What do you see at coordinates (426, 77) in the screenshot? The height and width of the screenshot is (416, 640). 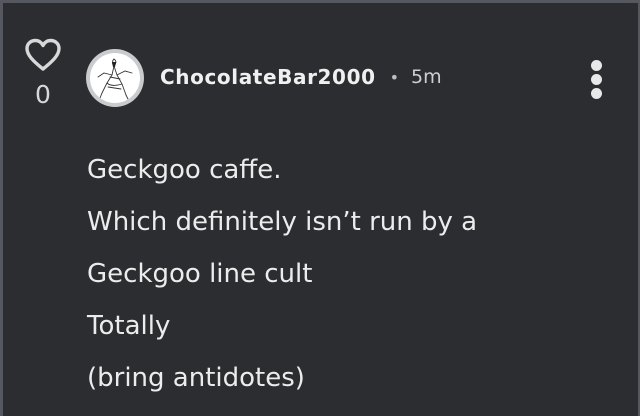 I see `post-timestamp: 5m` at bounding box center [426, 77].